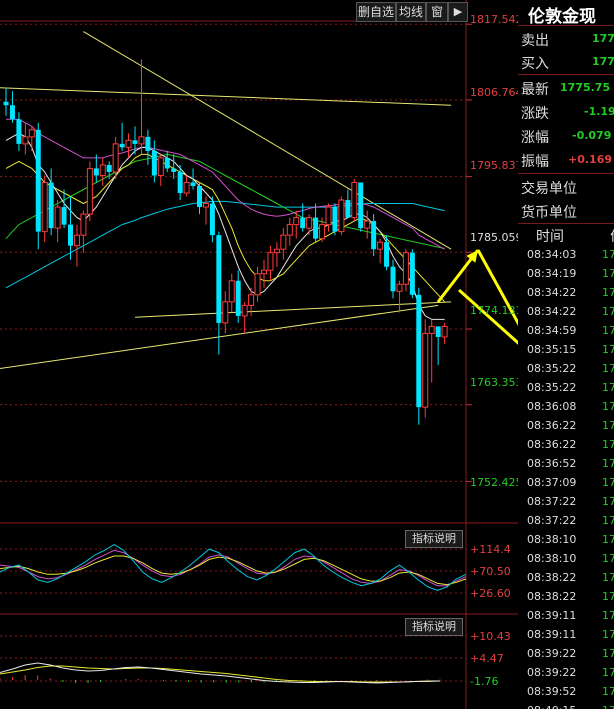  I want to click on play-arrow-icon: ▶, so click(458, 12).